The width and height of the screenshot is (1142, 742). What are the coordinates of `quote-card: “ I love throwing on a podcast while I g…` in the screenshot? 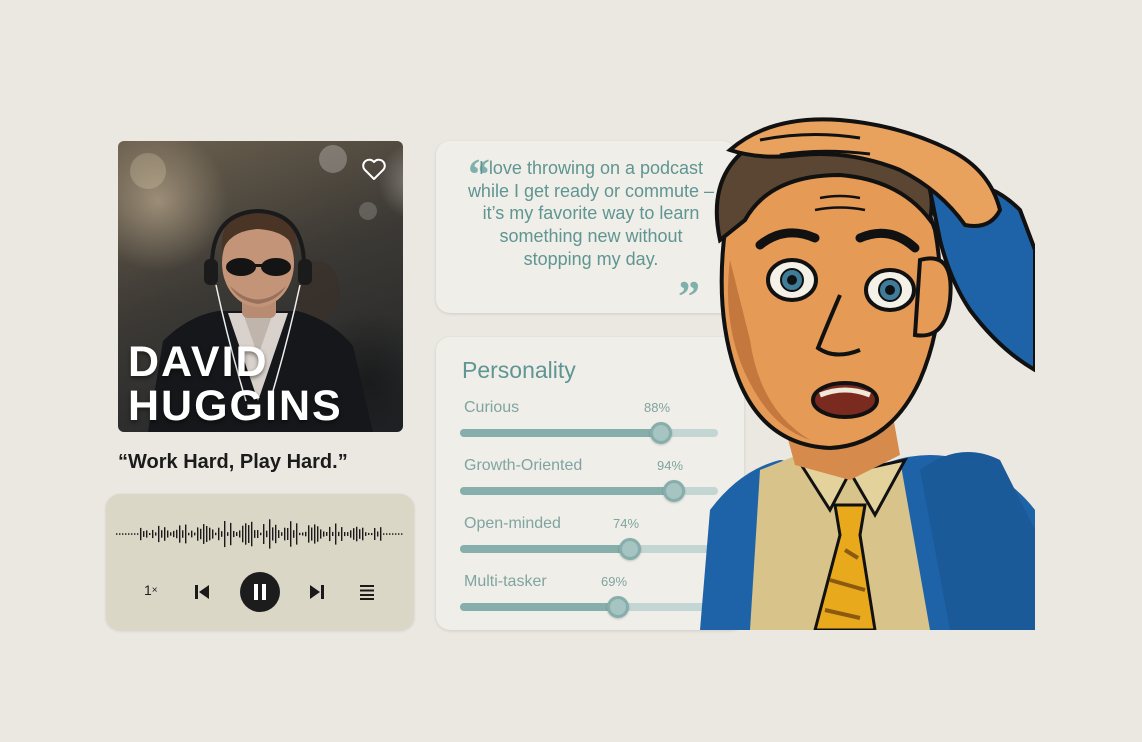 It's located at (586, 230).